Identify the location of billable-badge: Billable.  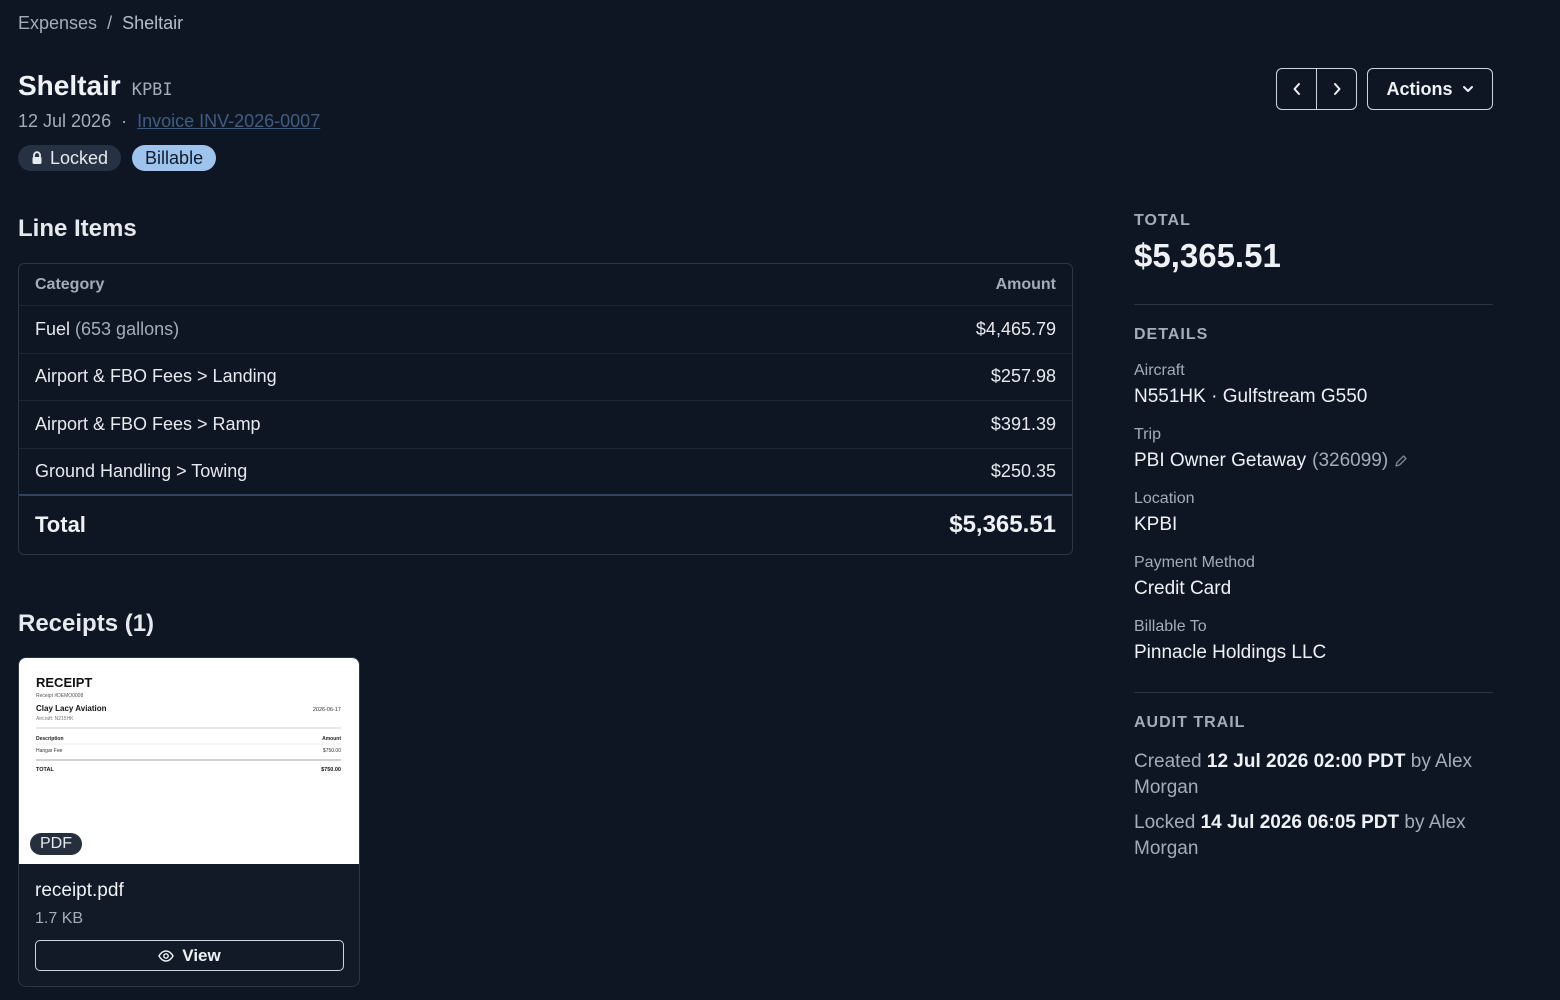
(174, 158).